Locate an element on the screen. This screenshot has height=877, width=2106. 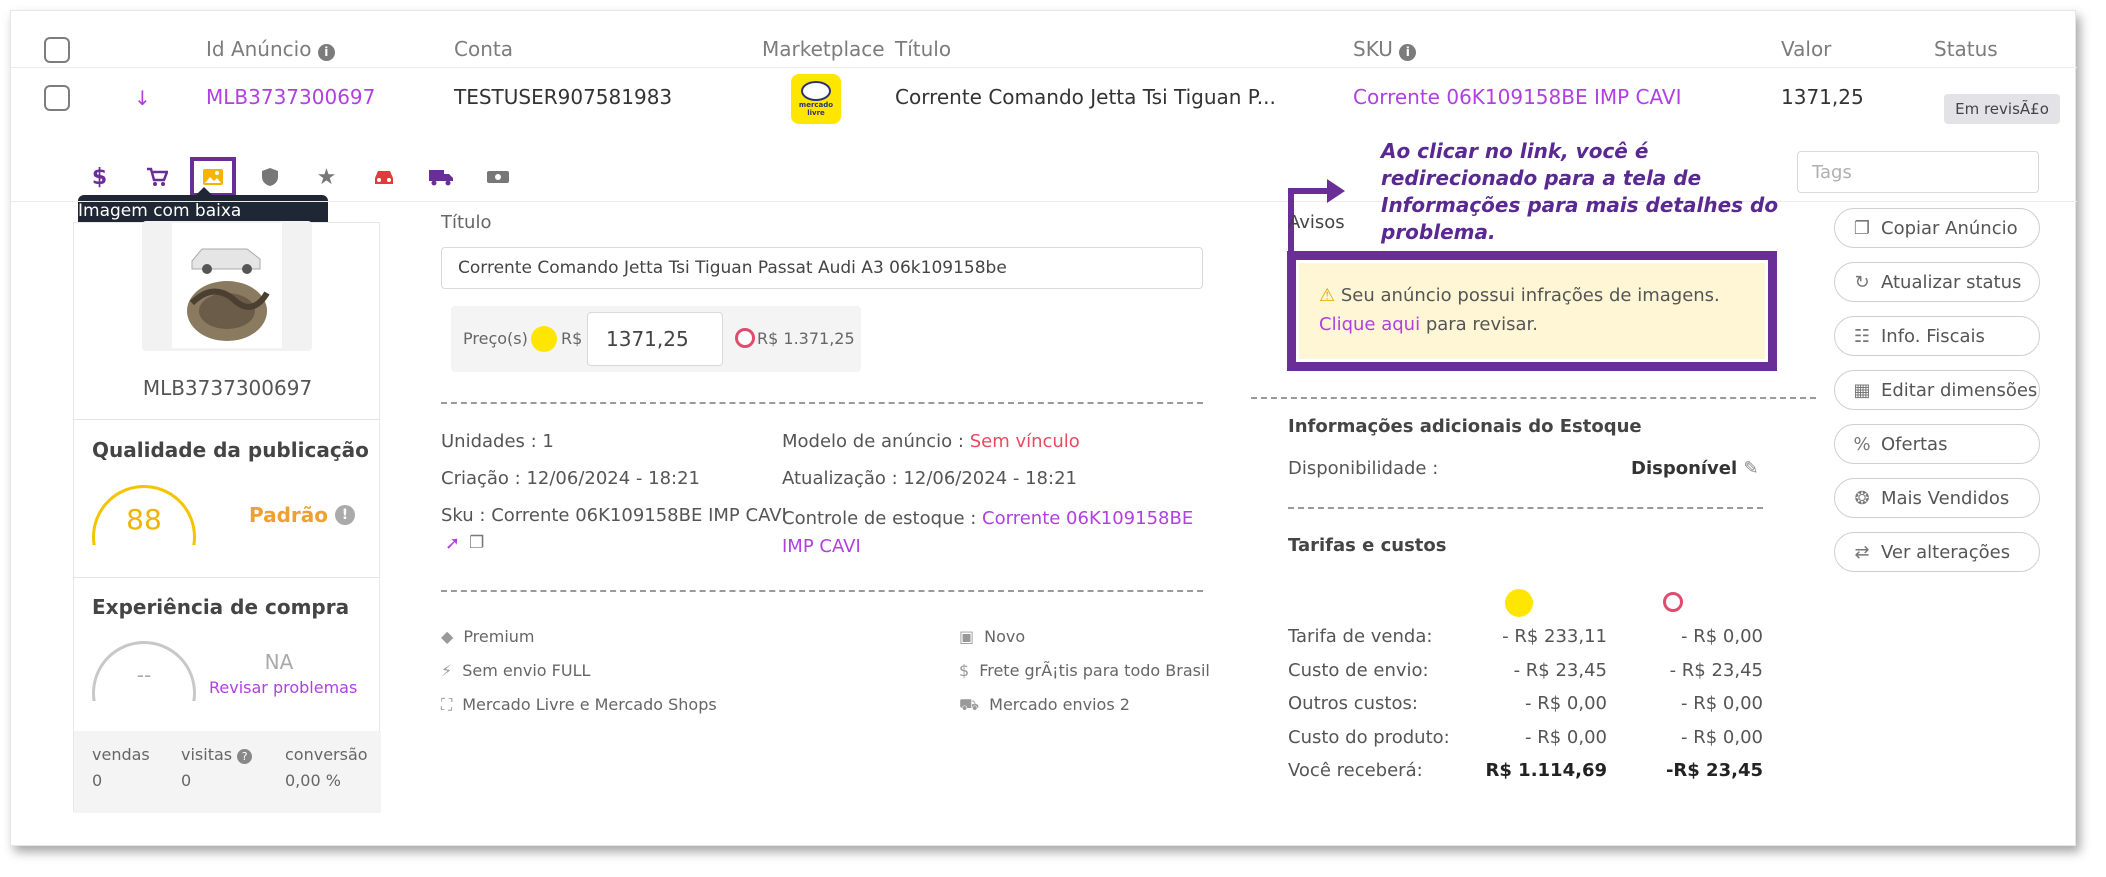
cart-icon is located at coordinates (157, 176).